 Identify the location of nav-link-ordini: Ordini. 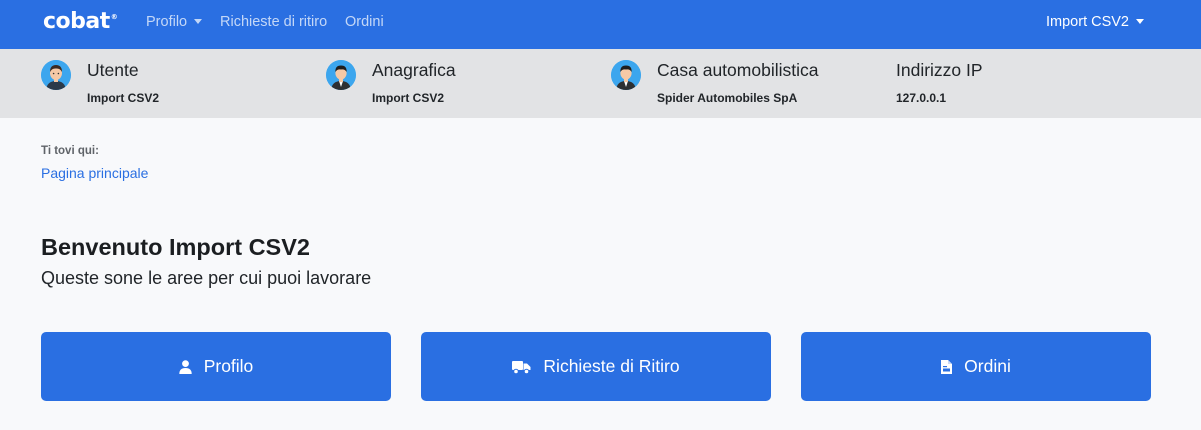
(364, 22).